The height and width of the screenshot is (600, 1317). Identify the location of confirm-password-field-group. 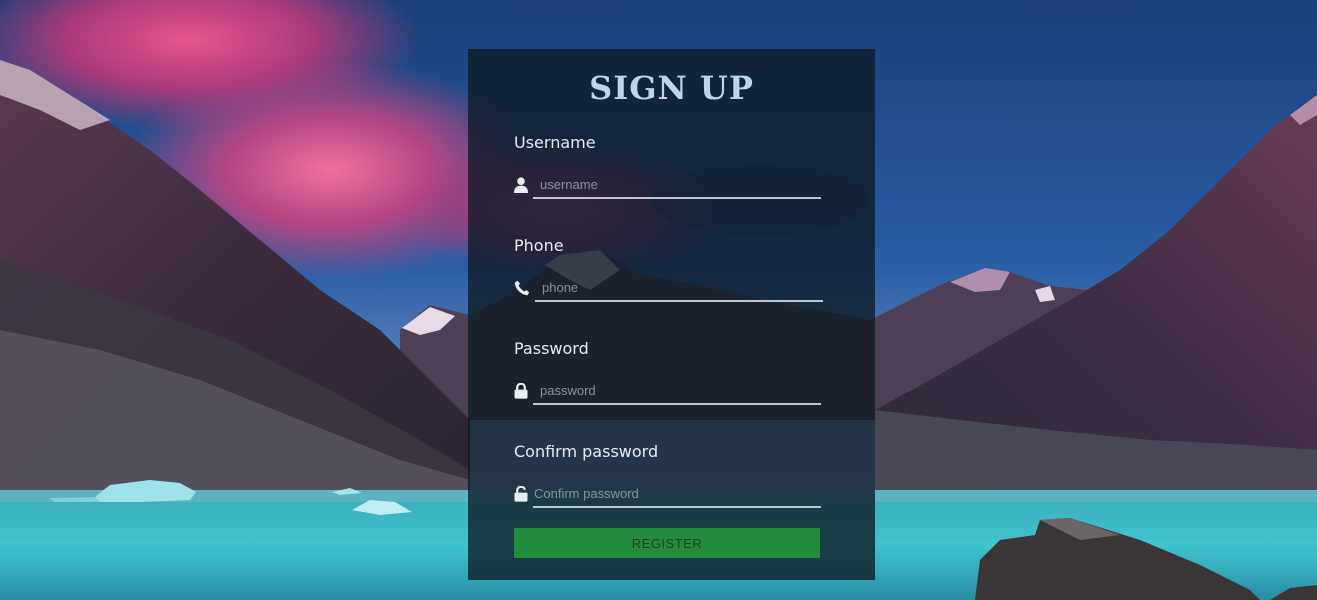
(668, 495).